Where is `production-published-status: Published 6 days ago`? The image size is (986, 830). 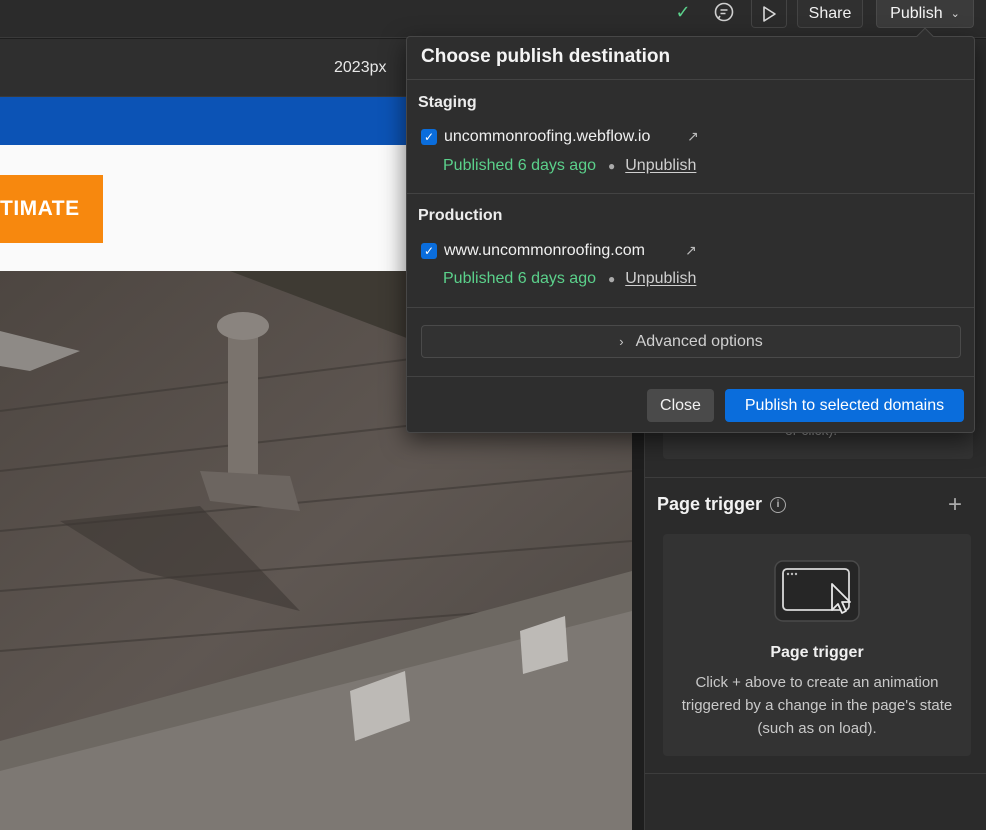
production-published-status: Published 6 days ago is located at coordinates (519, 278).